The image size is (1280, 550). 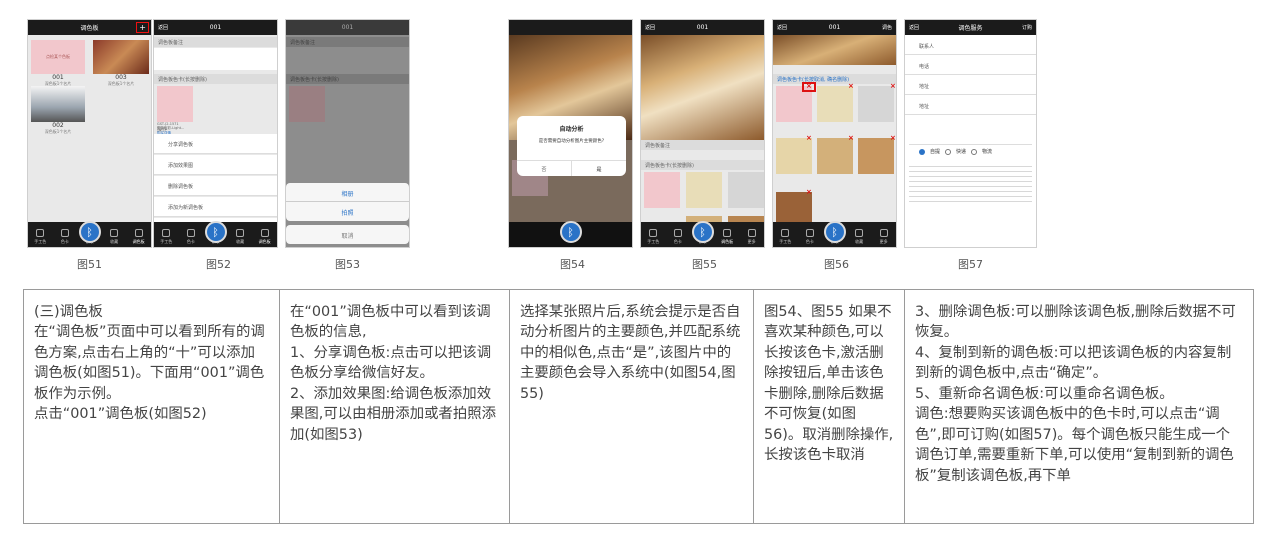 I want to click on opt-self-pickup: 自提, so click(x=935, y=151).